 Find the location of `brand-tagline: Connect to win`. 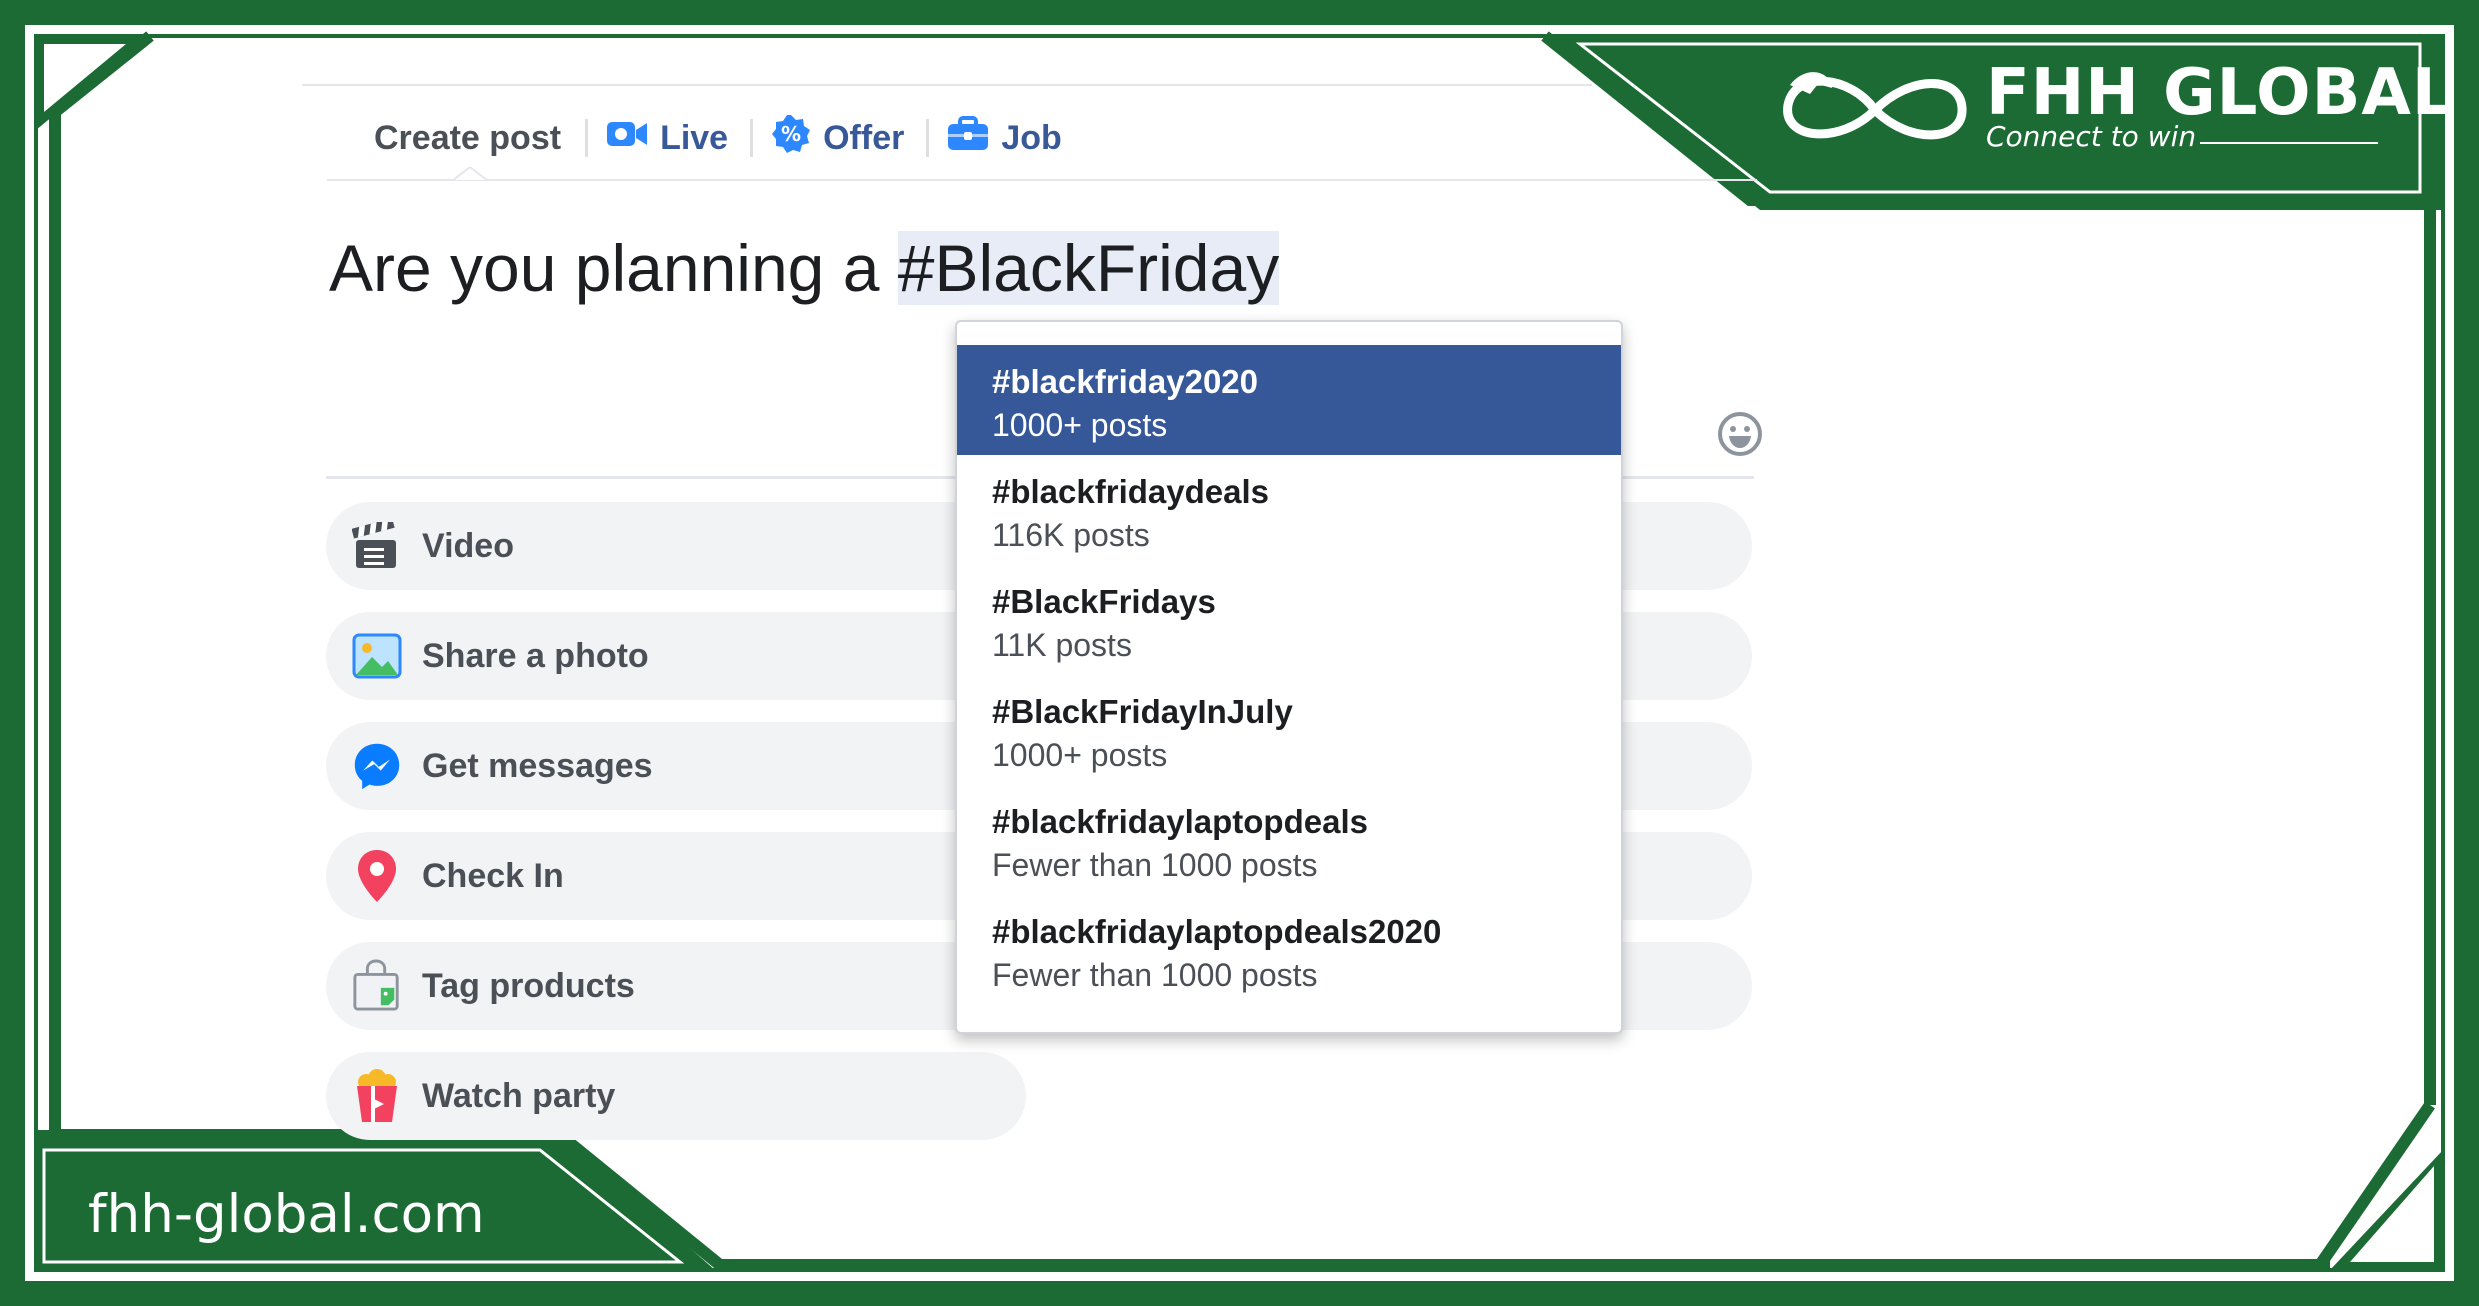

brand-tagline: Connect to win is located at coordinates (2091, 136).